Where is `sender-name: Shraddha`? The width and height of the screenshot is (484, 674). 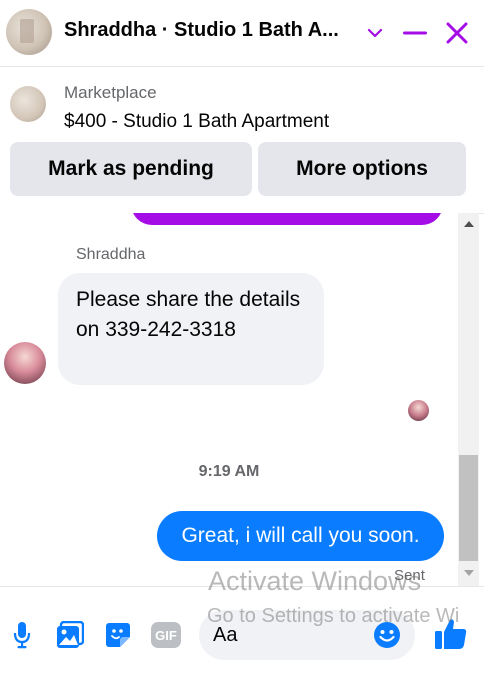 sender-name: Shraddha is located at coordinates (111, 254).